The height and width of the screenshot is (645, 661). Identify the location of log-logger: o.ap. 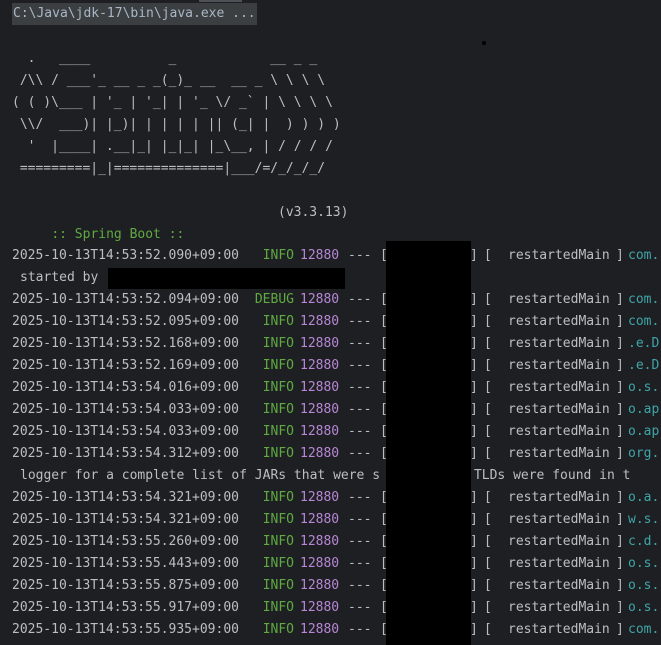
(644, 431).